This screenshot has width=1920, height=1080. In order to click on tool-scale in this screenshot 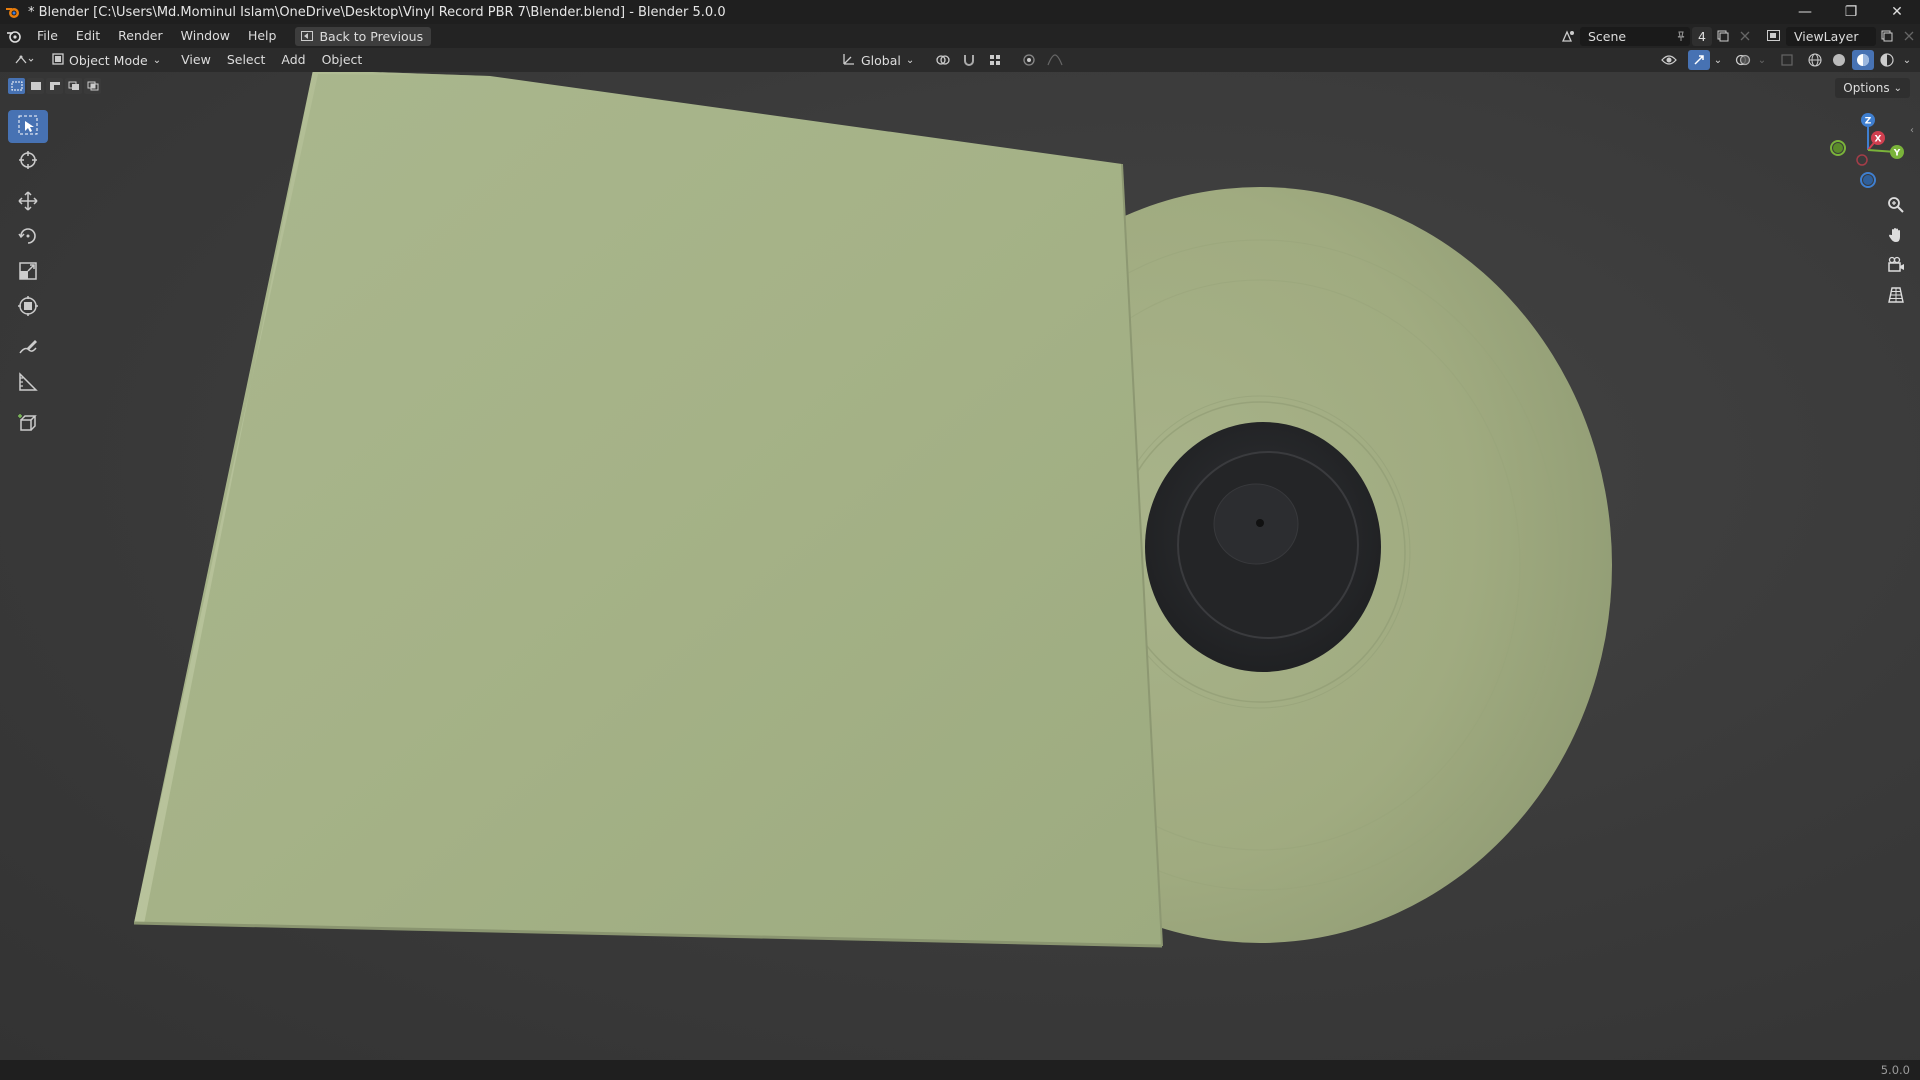, I will do `click(28, 272)`.